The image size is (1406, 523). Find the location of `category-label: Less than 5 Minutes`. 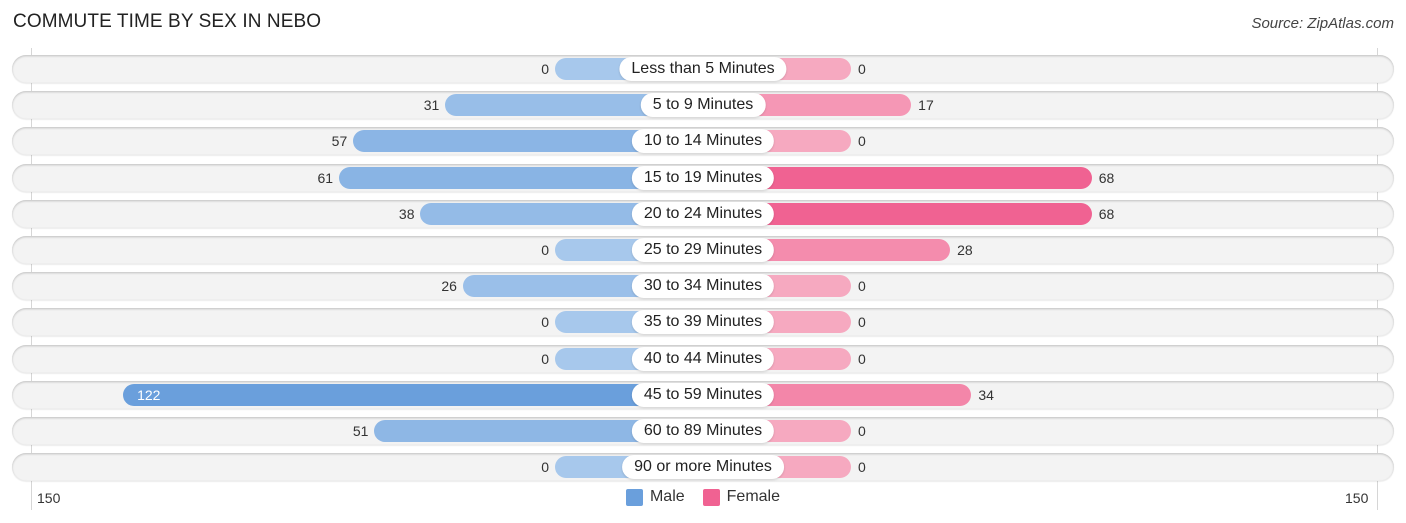

category-label: Less than 5 Minutes is located at coordinates (703, 69).